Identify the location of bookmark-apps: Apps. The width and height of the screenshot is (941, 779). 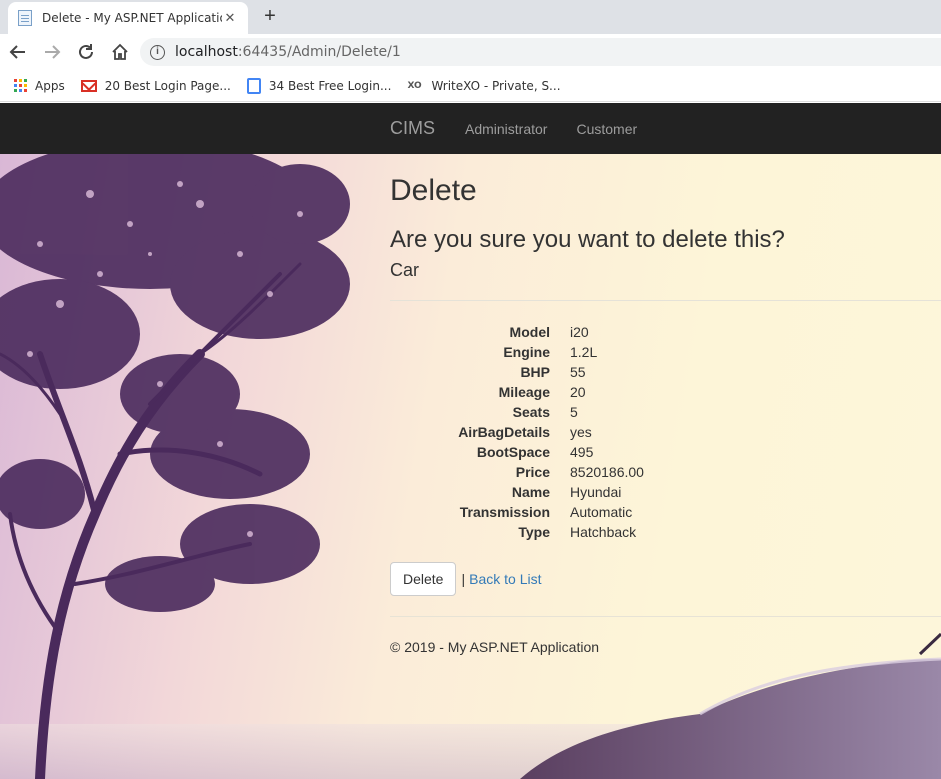
(39, 86).